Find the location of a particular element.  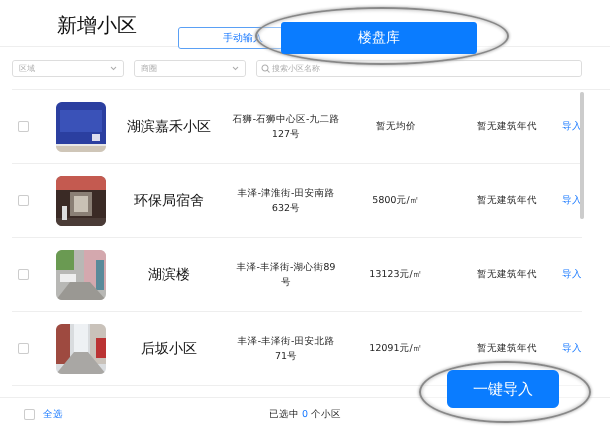

price-text: 5800元/㎡ is located at coordinates (396, 200).